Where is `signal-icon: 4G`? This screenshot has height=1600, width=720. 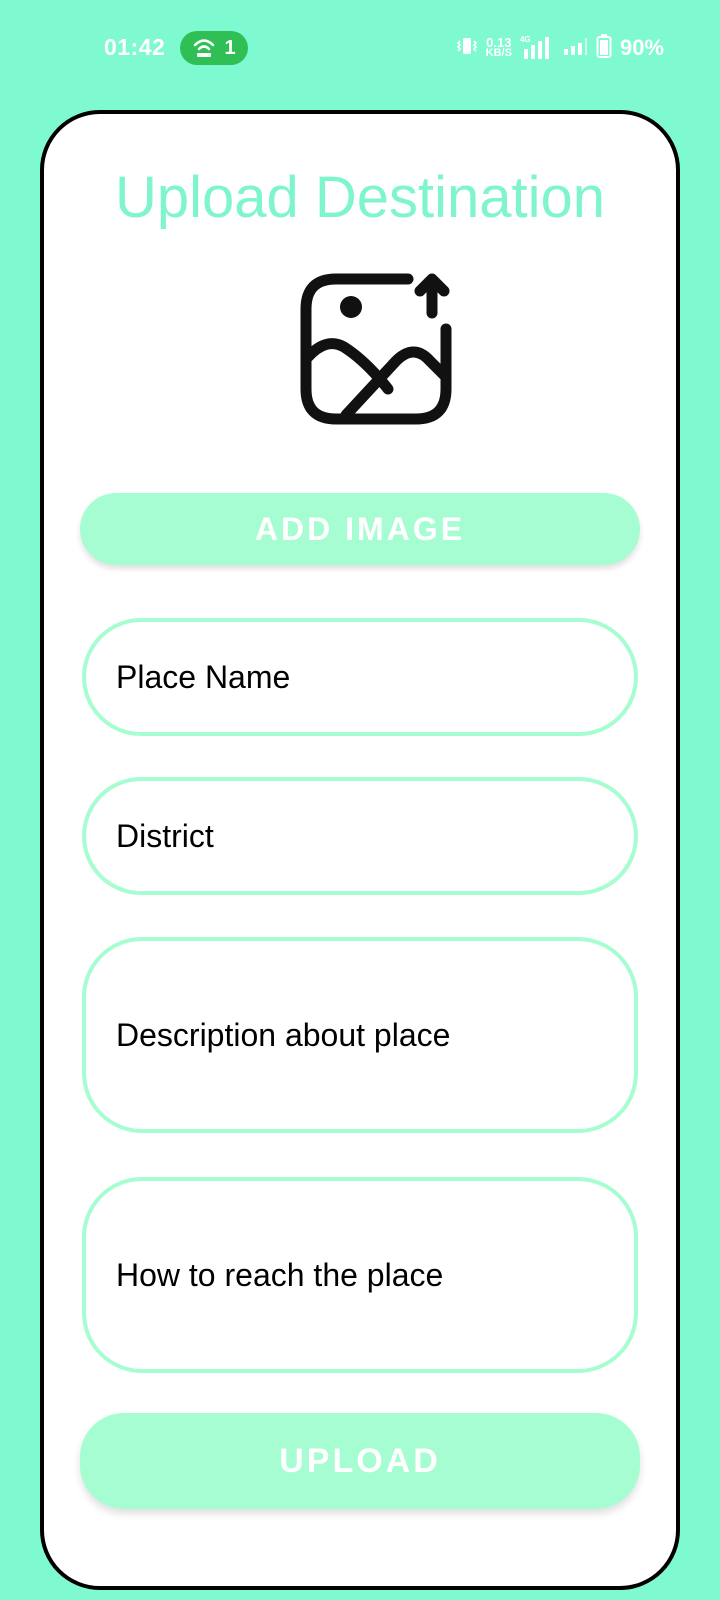 signal-icon: 4G is located at coordinates (537, 48).